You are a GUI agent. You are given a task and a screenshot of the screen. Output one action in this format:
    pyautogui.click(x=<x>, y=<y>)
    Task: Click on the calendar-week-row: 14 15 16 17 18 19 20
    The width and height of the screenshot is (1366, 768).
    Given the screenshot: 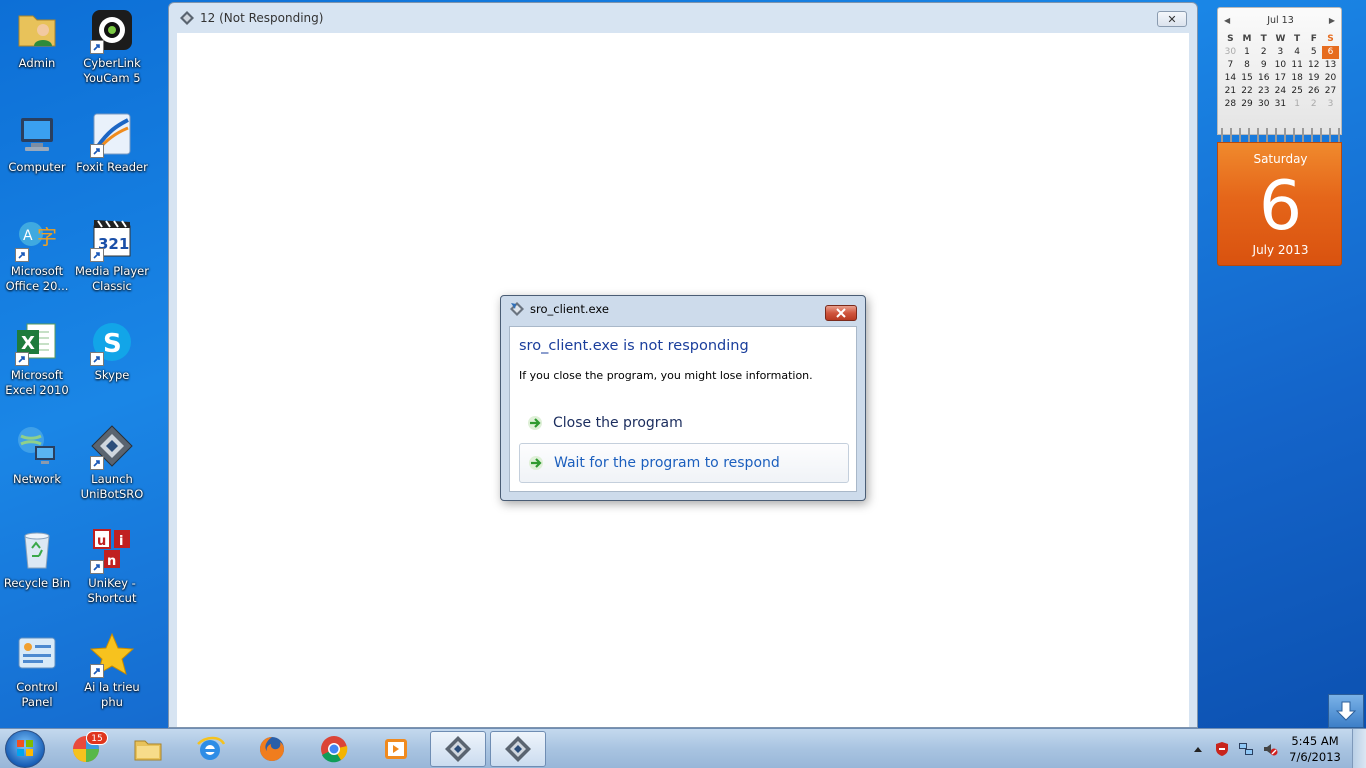 What is the action you would take?
    pyautogui.click(x=1280, y=78)
    